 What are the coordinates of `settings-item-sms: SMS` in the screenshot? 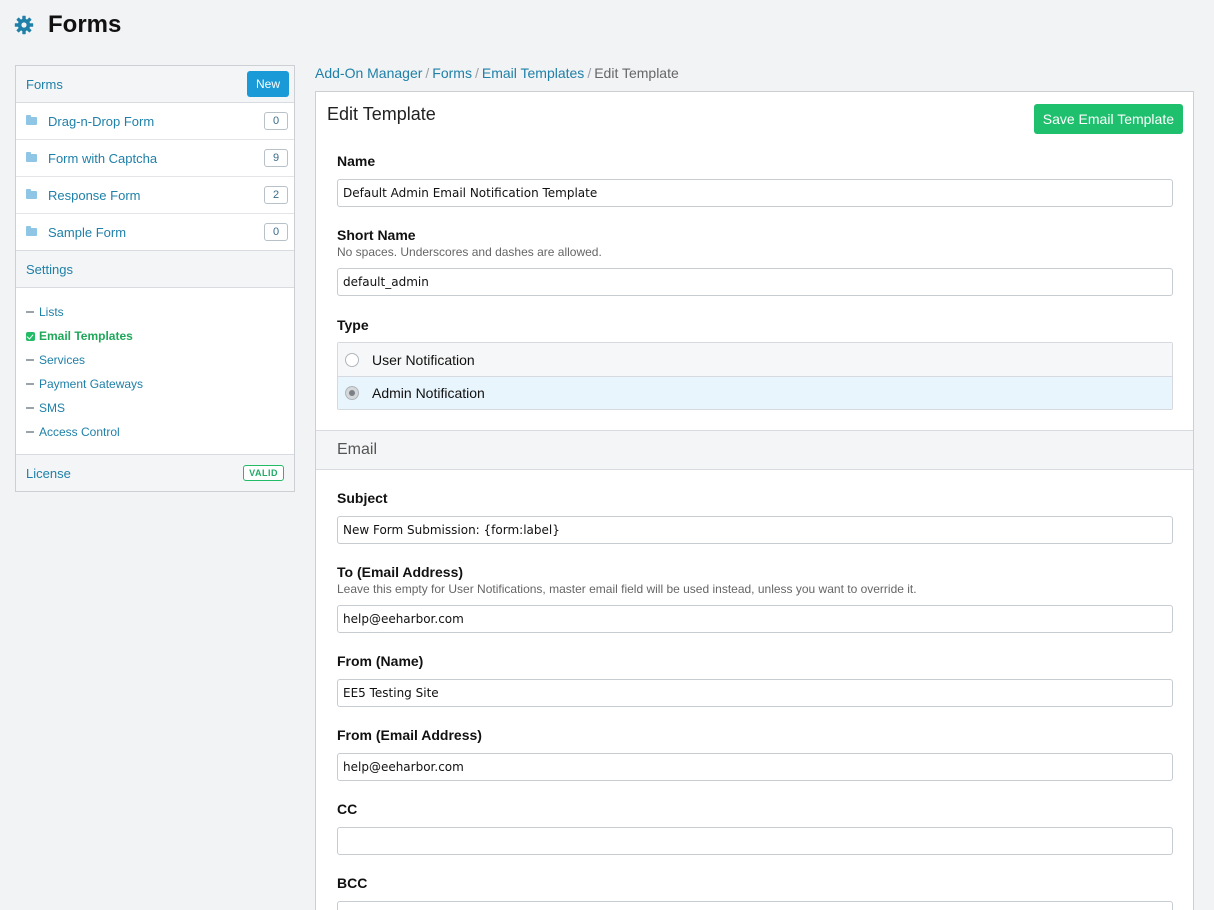 It's located at (155, 408).